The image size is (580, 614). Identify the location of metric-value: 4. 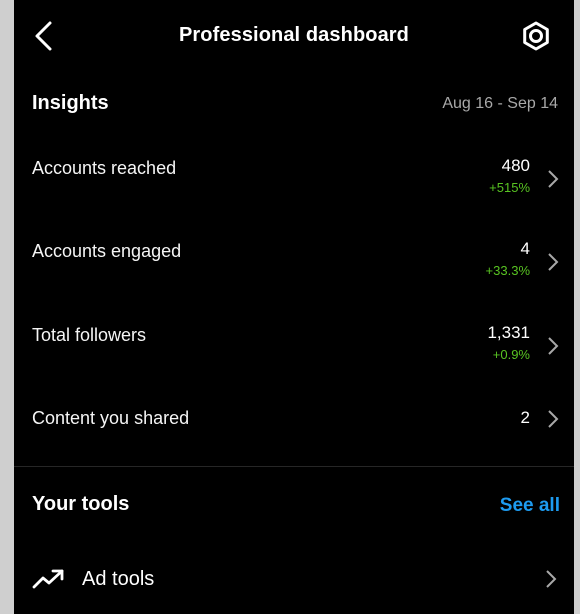
(525, 248).